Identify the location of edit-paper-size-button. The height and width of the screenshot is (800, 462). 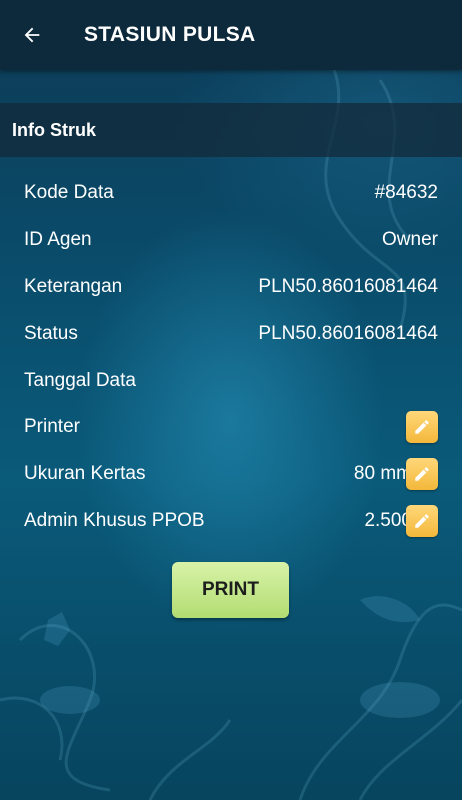
(422, 474).